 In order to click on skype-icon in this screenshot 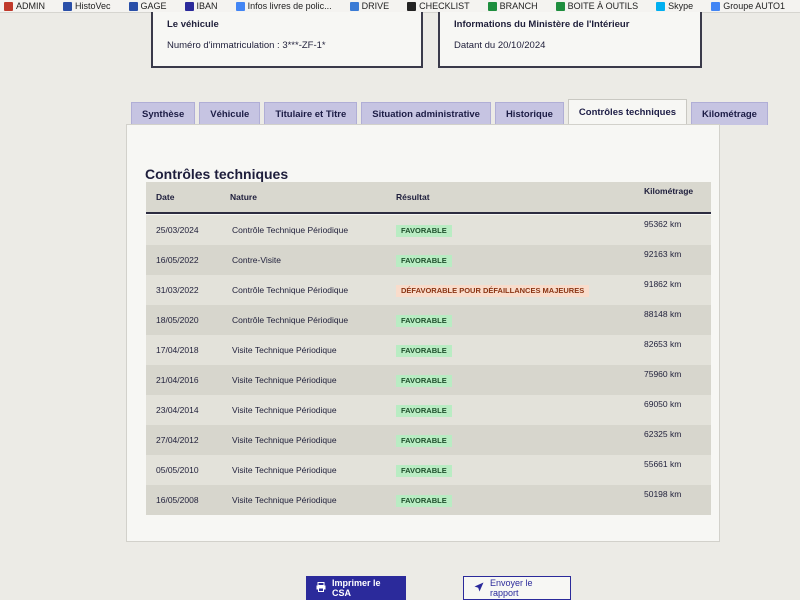, I will do `click(661, 6)`.